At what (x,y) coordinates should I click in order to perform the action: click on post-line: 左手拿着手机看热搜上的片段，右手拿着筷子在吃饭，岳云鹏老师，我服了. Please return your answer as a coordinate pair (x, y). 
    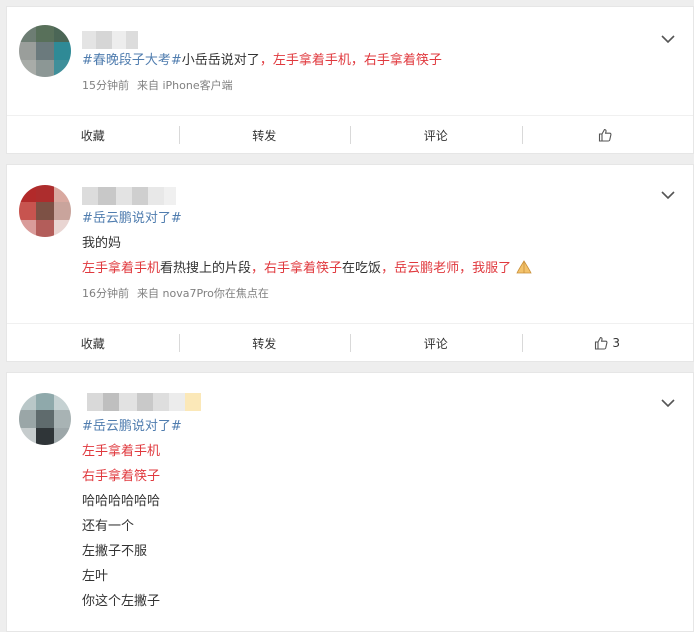
    Looking at the image, I should click on (307, 268).